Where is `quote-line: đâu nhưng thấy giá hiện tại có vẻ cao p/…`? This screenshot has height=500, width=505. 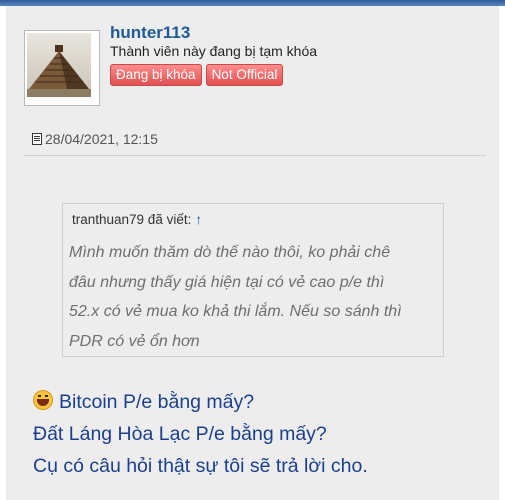 quote-line: đâu nhưng thấy giá hiện tại có vẻ cao p/… is located at coordinates (227, 282).